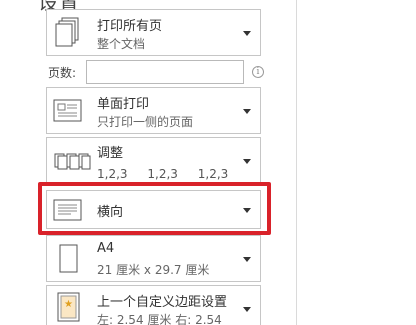 The height and width of the screenshot is (325, 416). I want to click on orientation-dropdown: 横向, so click(153, 209).